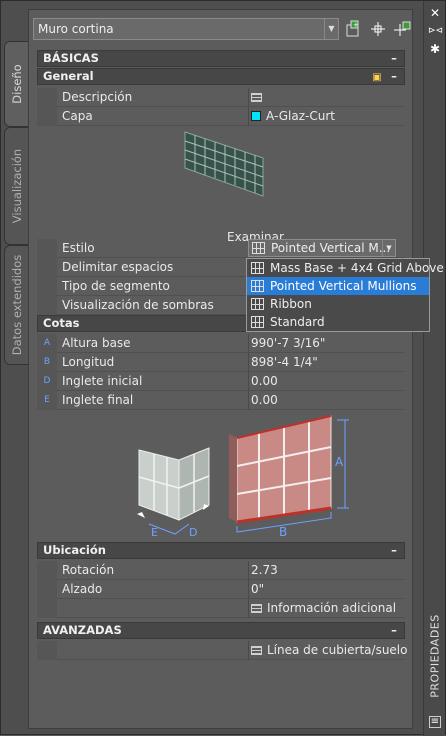 The height and width of the screenshot is (736, 446). What do you see at coordinates (338, 322) in the screenshot?
I see `style-option: Standard` at bounding box center [338, 322].